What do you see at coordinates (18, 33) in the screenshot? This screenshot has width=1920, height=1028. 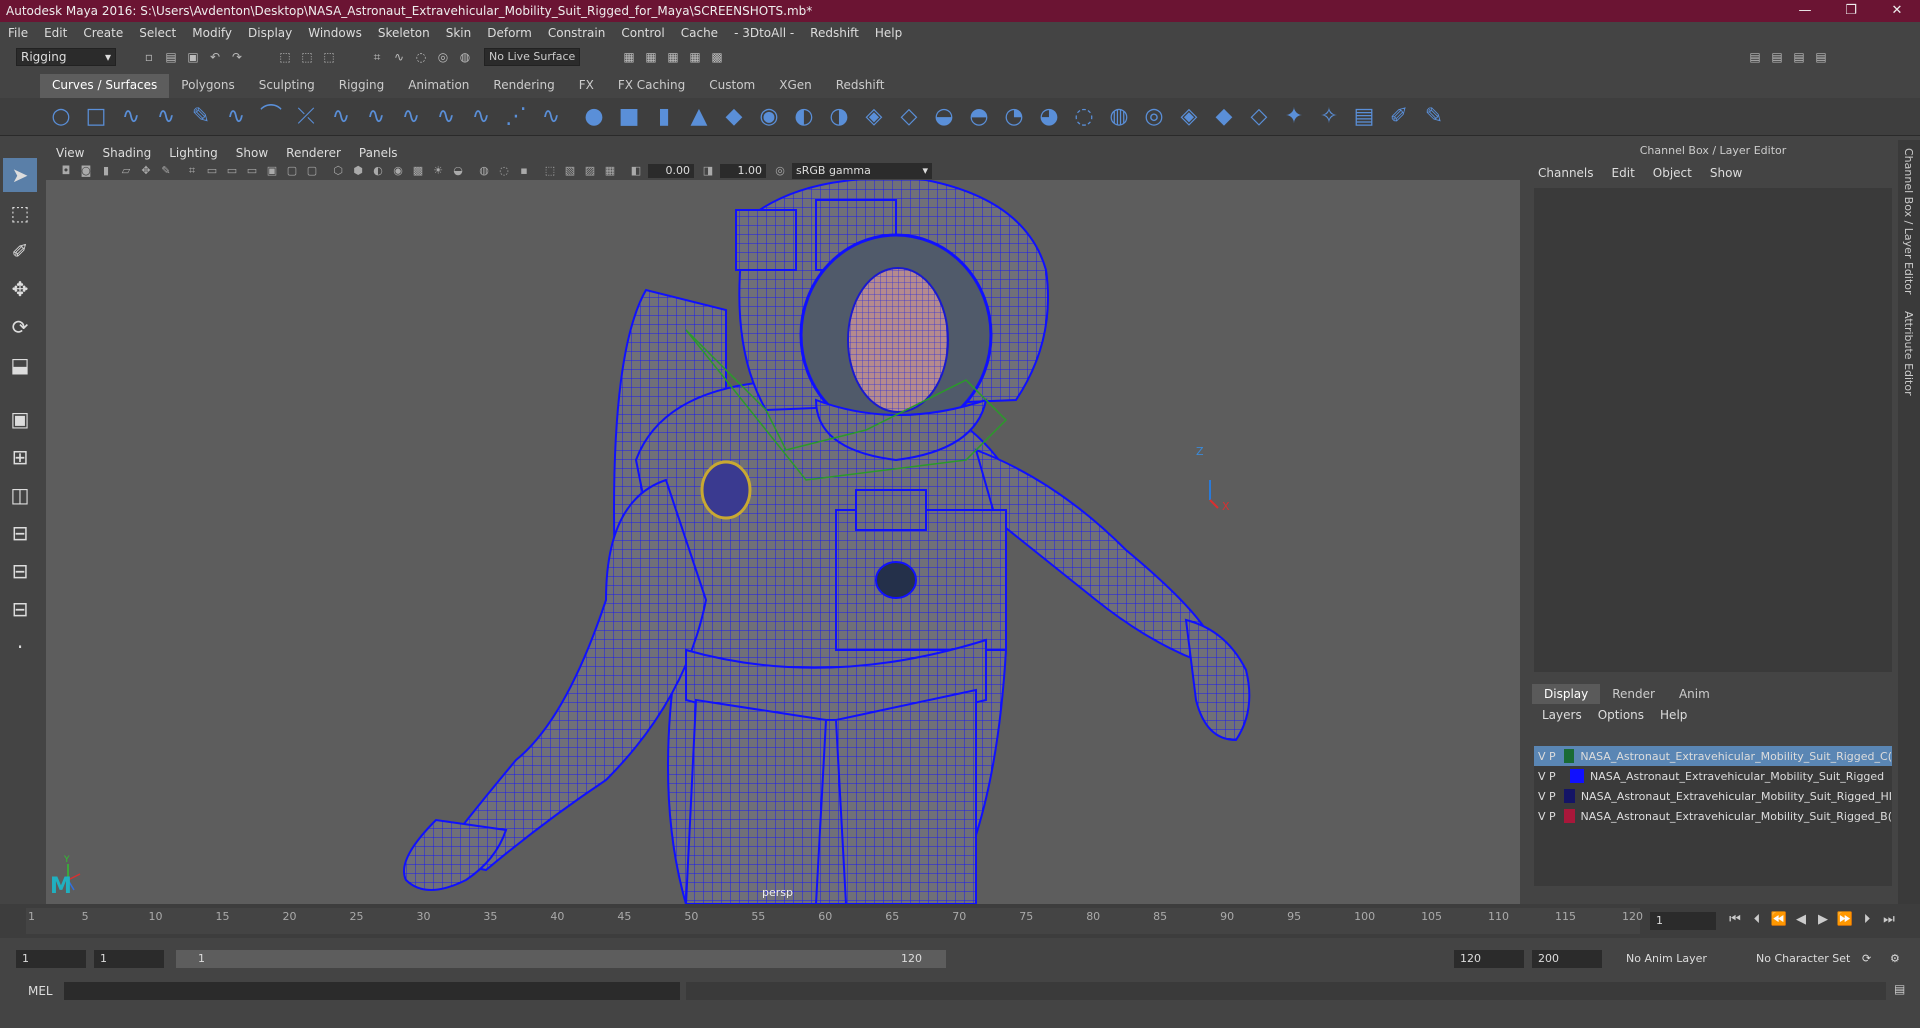 I see `menu-file: File` at bounding box center [18, 33].